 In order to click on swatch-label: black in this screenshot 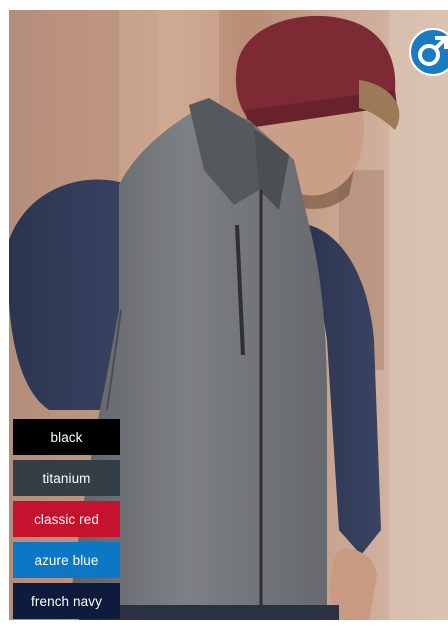, I will do `click(66, 437)`.